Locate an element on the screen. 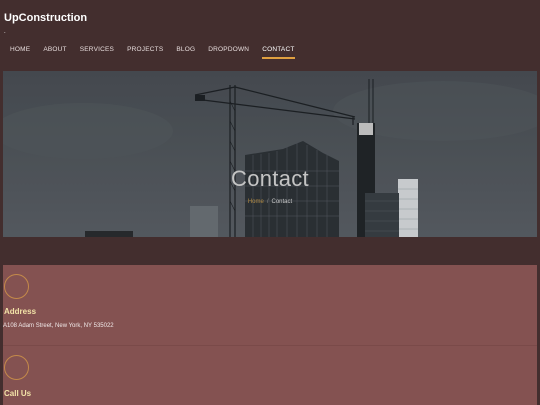  nav-services: SERVICES is located at coordinates (97, 52).